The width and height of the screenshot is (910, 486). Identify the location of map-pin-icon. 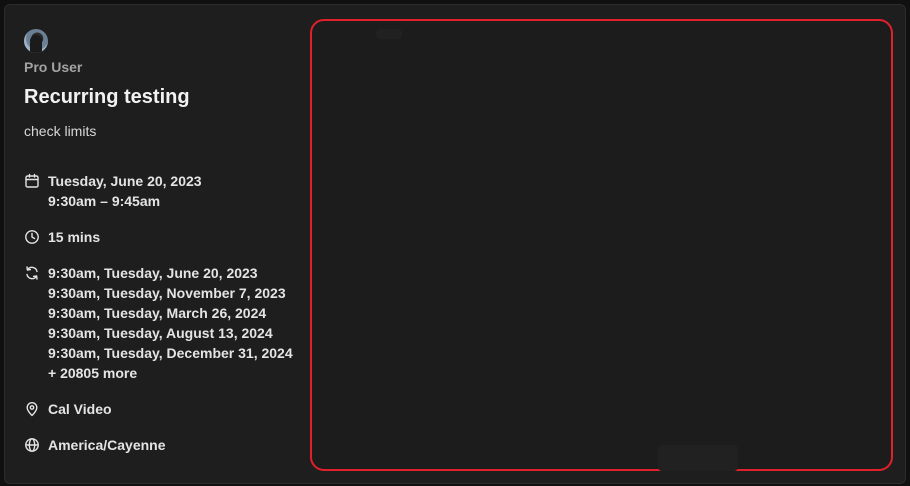
(32, 409).